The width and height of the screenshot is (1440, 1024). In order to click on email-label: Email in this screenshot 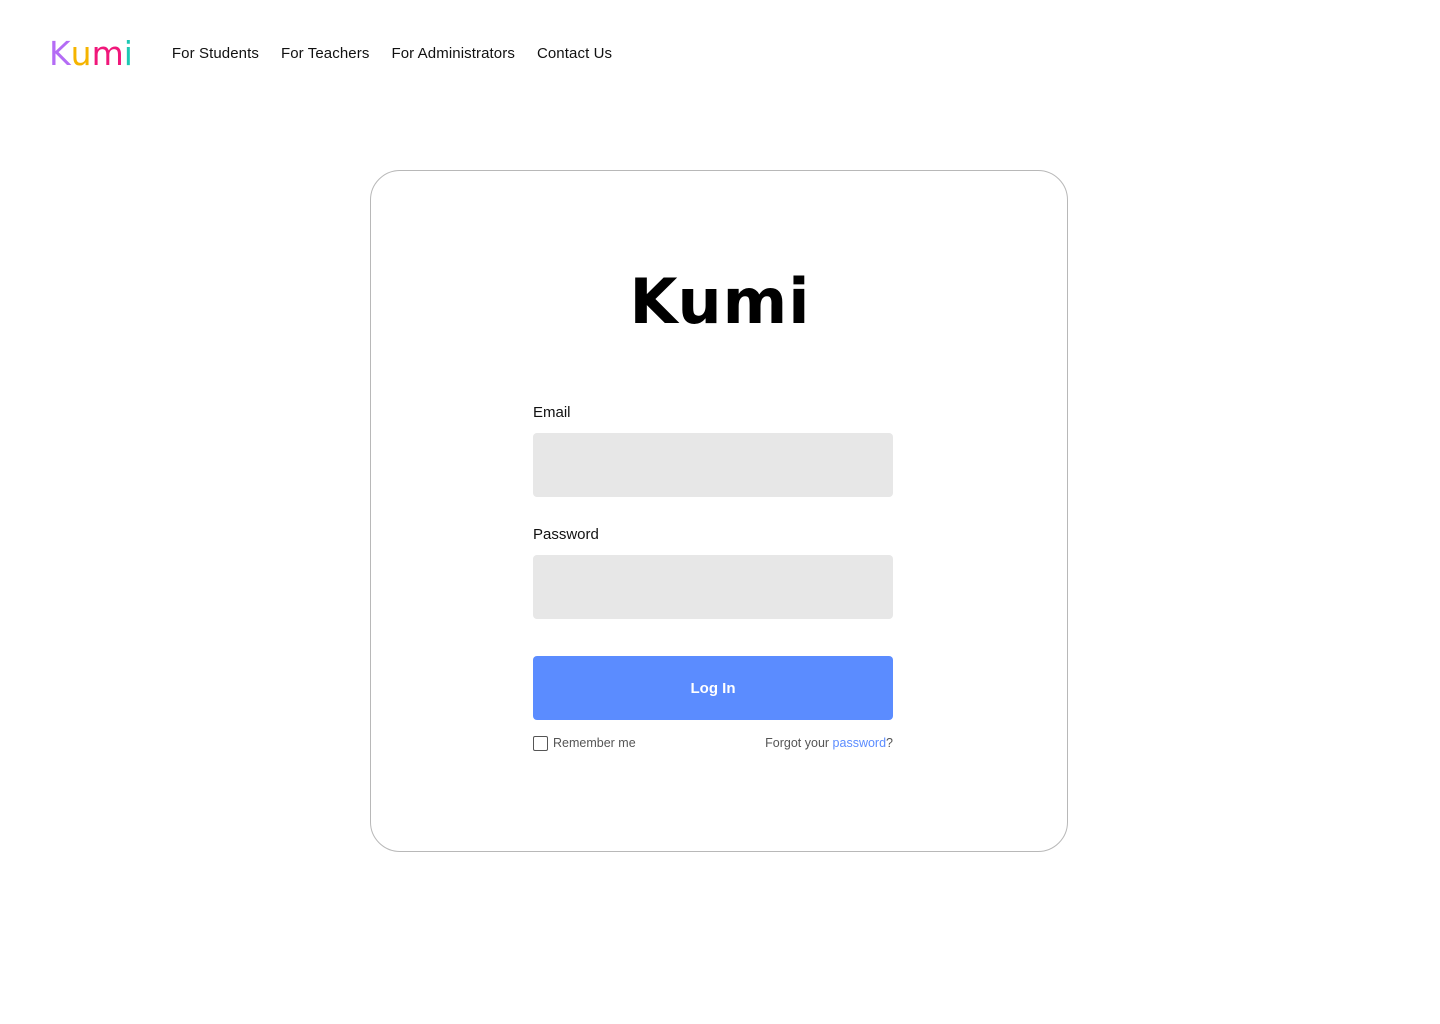, I will do `click(552, 412)`.